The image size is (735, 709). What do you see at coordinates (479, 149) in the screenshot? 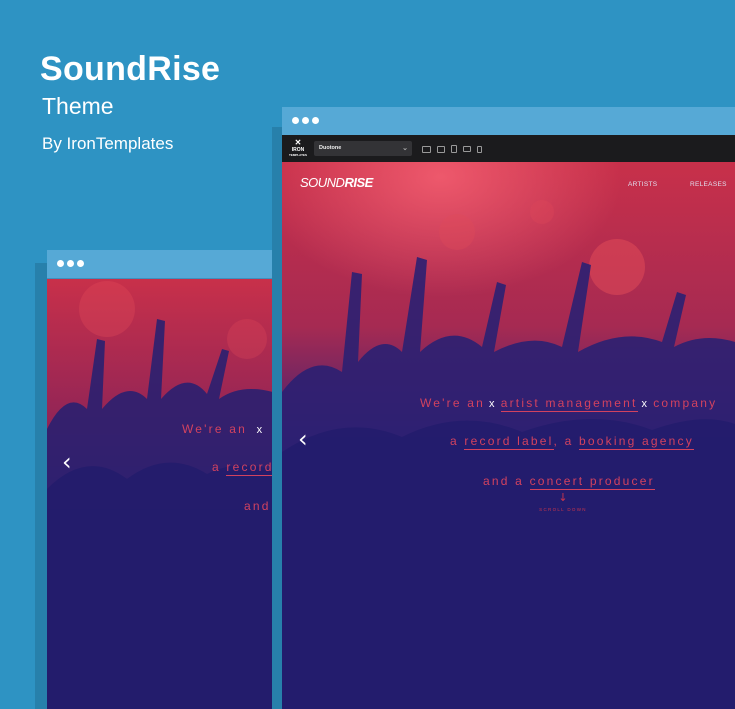
I see `mobile-icon` at bounding box center [479, 149].